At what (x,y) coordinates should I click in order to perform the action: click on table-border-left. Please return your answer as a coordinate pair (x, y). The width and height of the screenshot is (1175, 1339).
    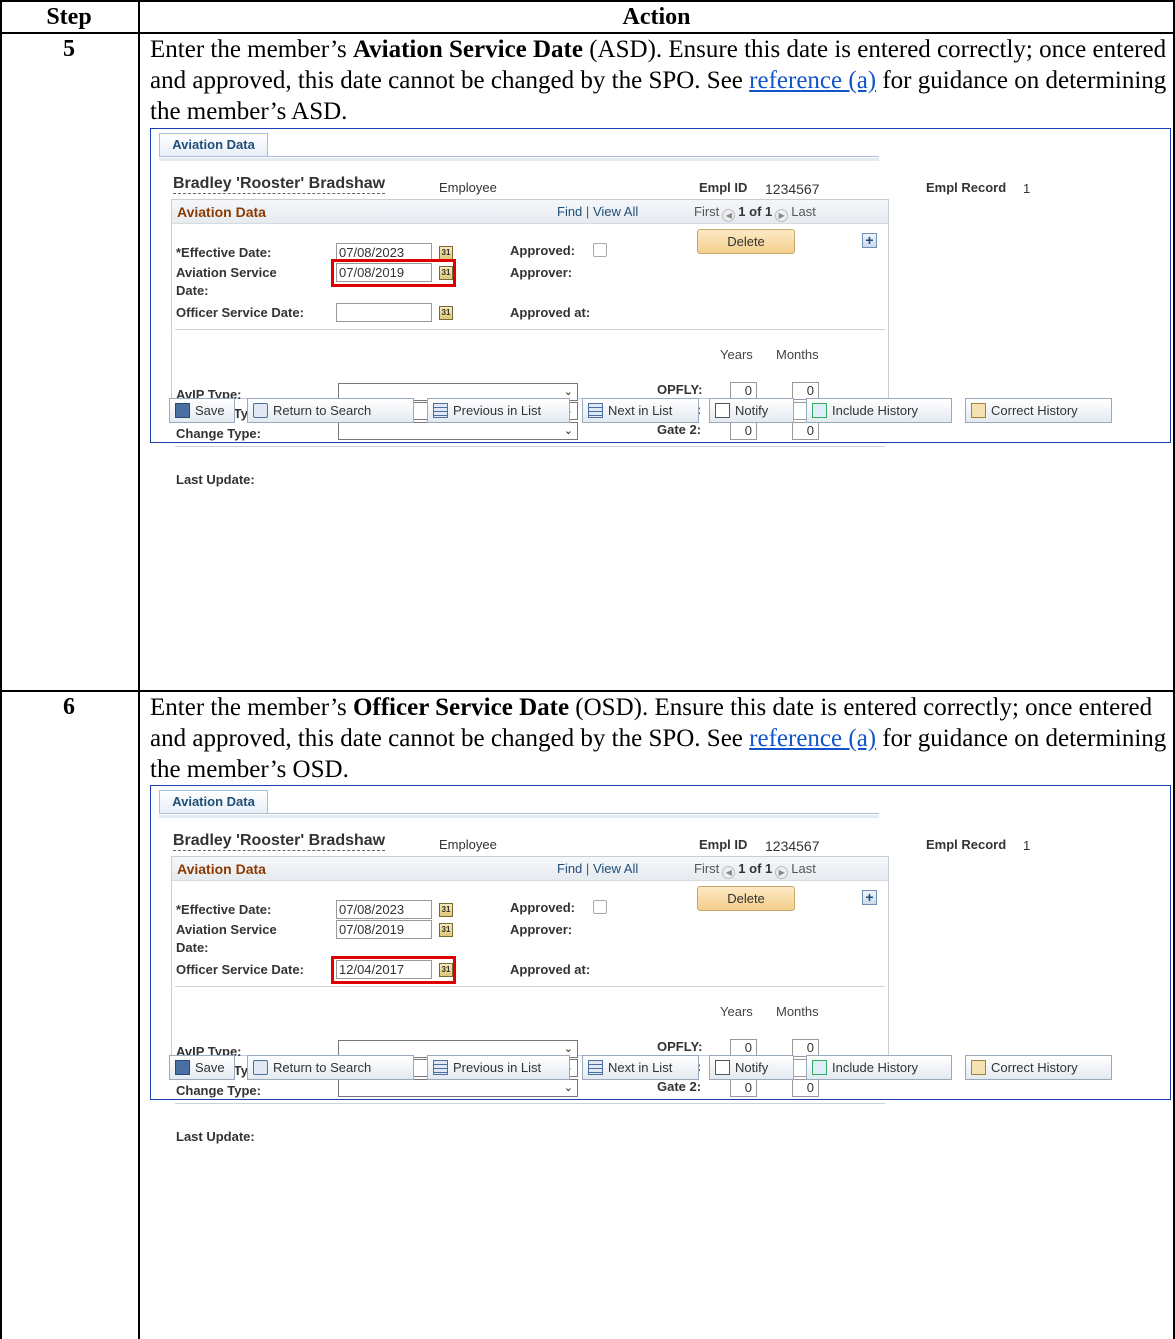
    Looking at the image, I should click on (1, 669).